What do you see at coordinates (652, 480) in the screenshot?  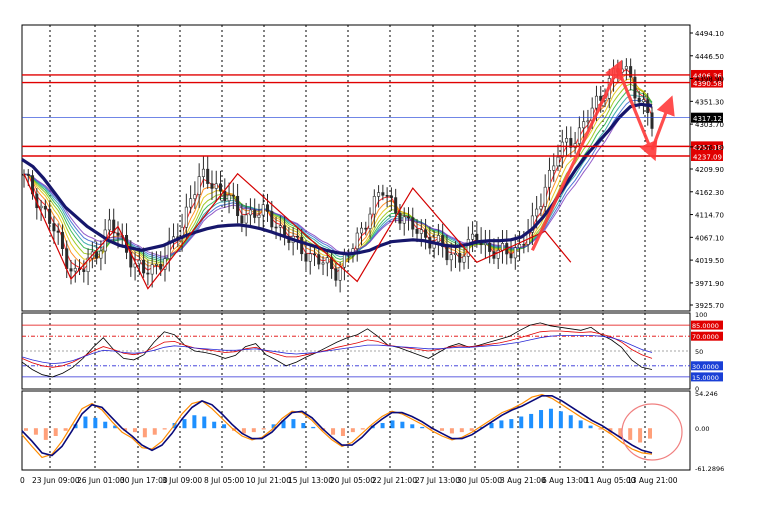 I see `x-tick-label: 13 Aug 21:00` at bounding box center [652, 480].